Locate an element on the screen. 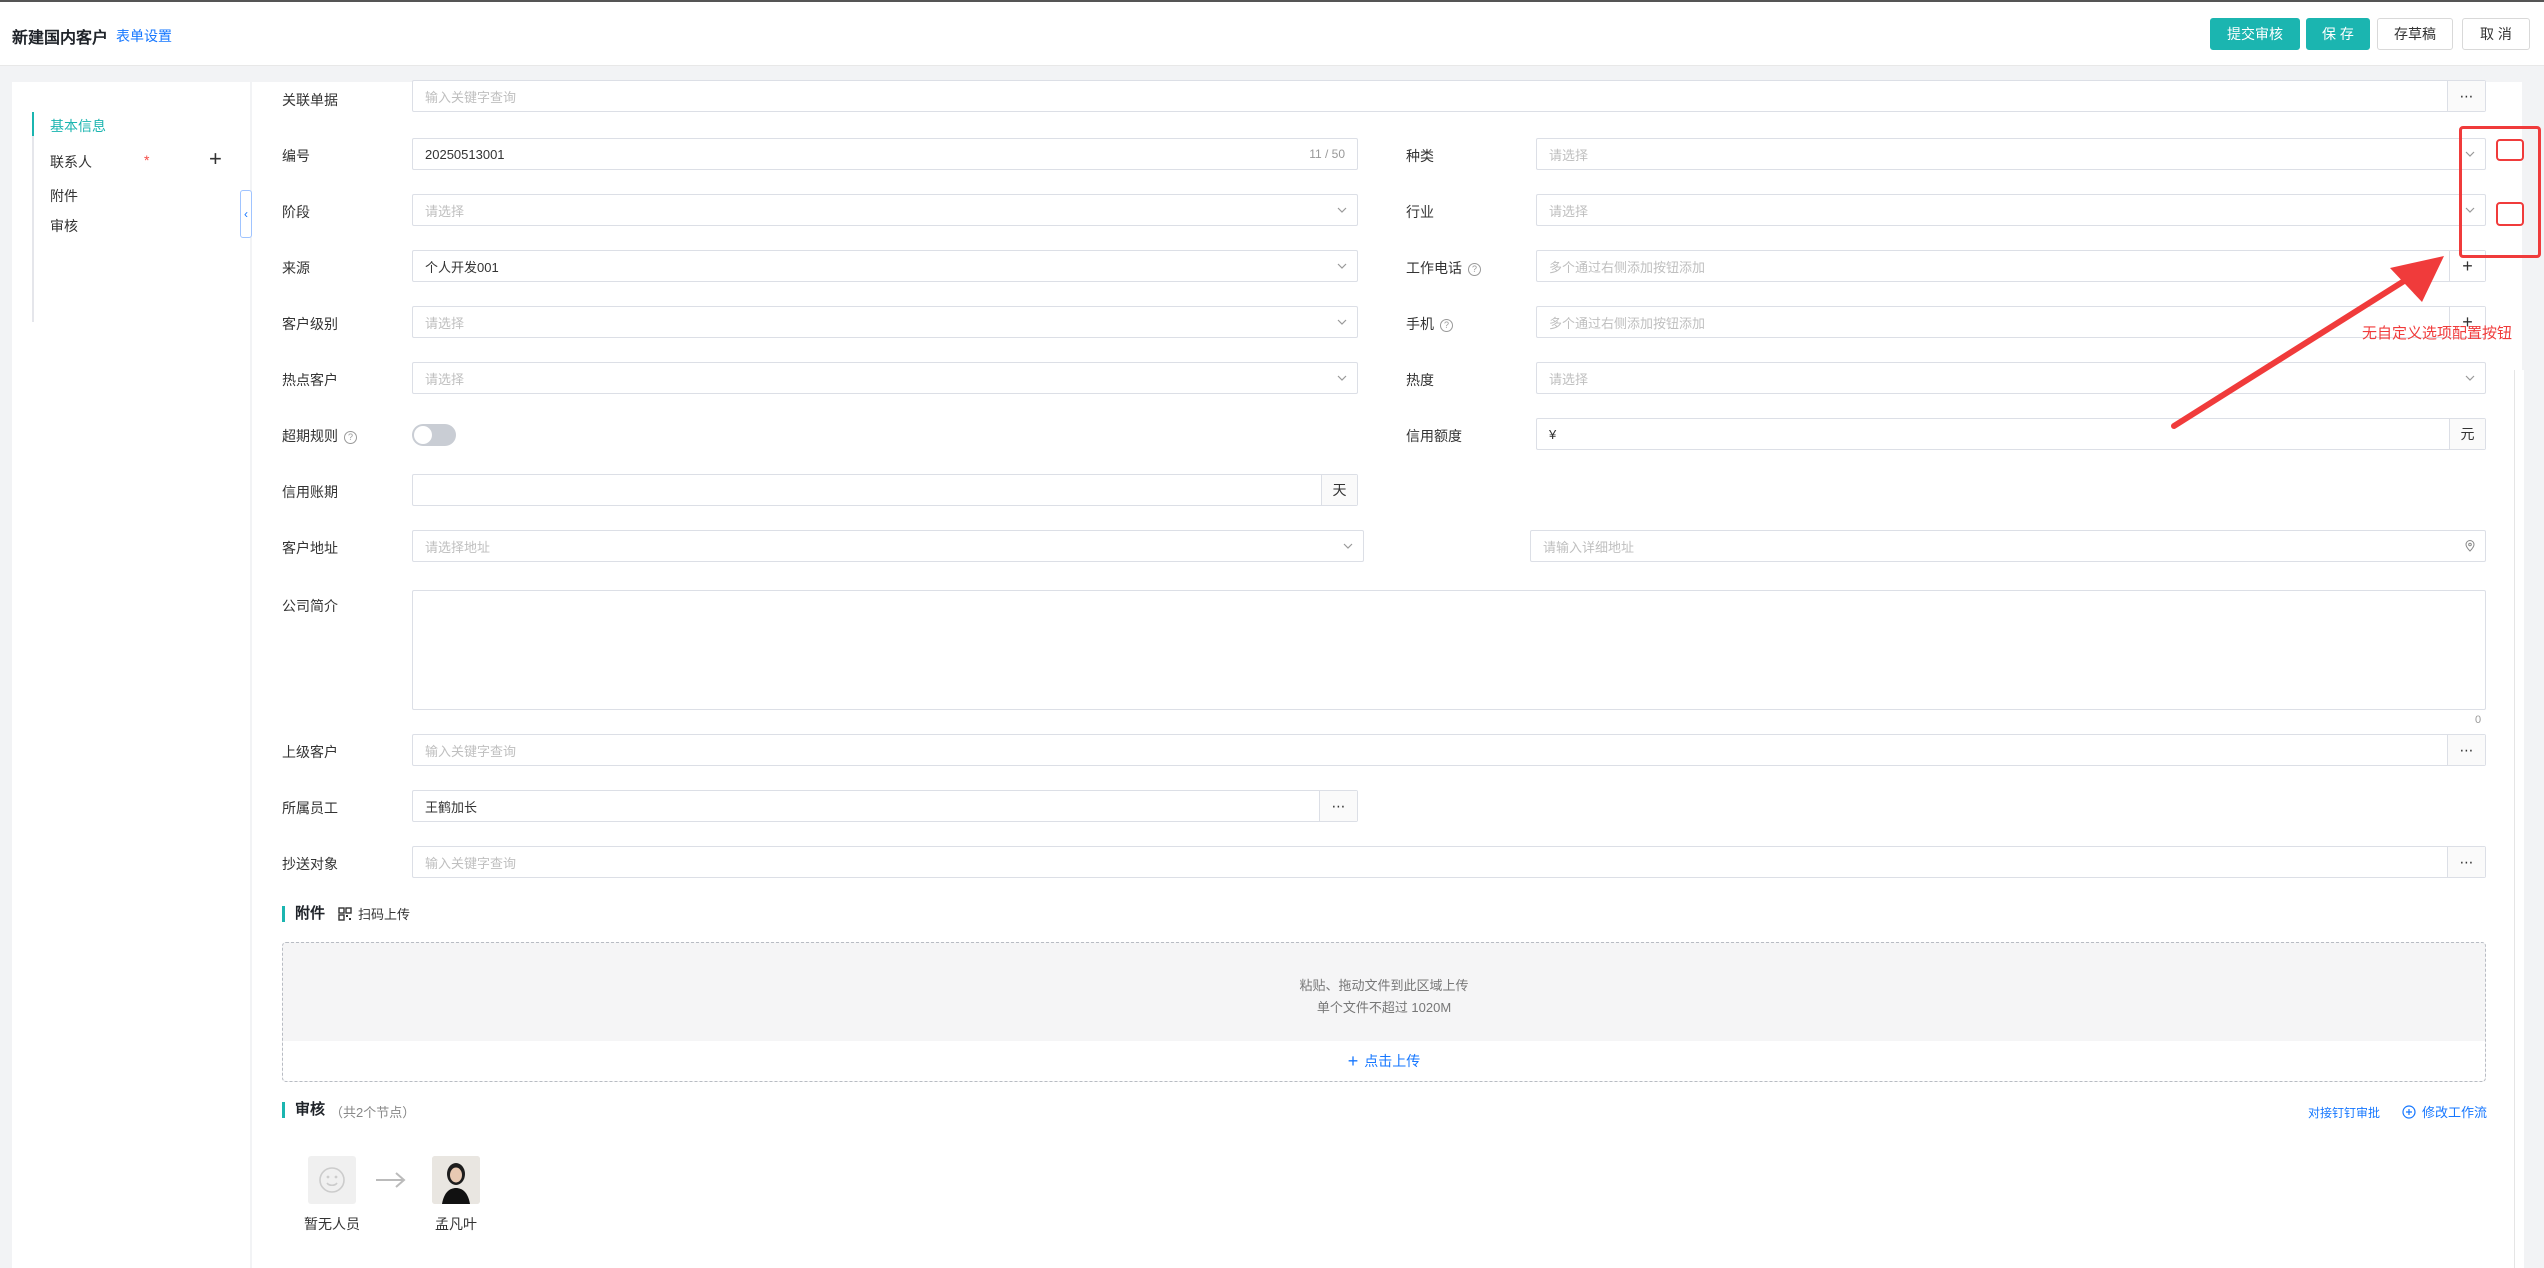 The image size is (2544, 1268). parent-customer-placeholder: 输入关键字查询 is located at coordinates (471, 751).